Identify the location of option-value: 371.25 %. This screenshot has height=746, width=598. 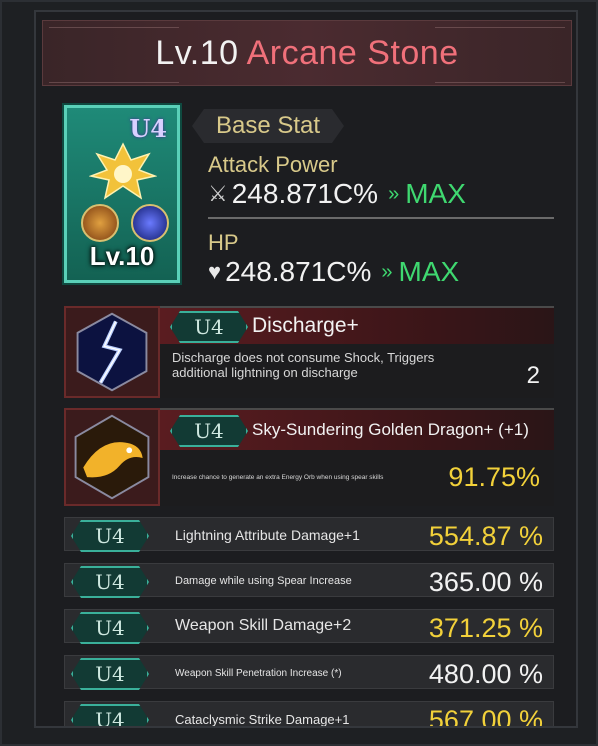
(485, 628).